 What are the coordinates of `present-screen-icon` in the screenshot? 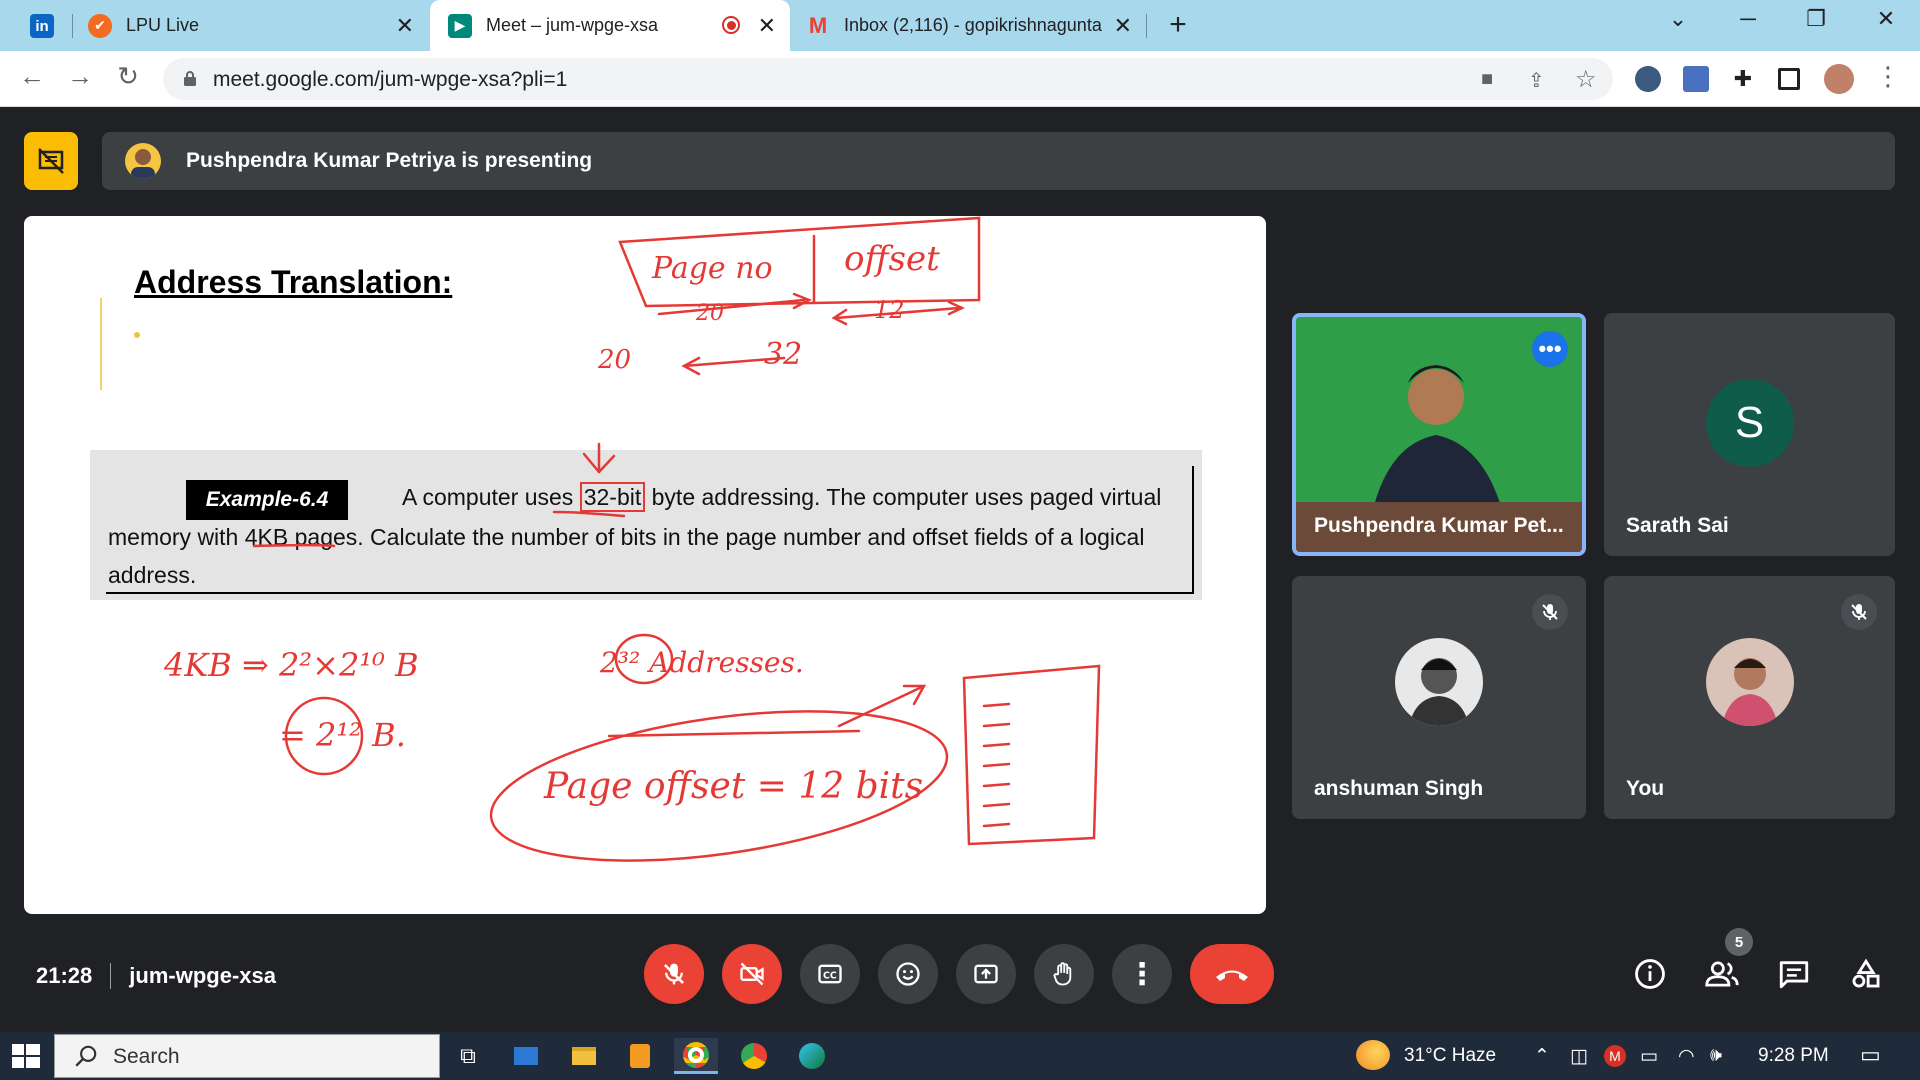 It's located at (986, 974).